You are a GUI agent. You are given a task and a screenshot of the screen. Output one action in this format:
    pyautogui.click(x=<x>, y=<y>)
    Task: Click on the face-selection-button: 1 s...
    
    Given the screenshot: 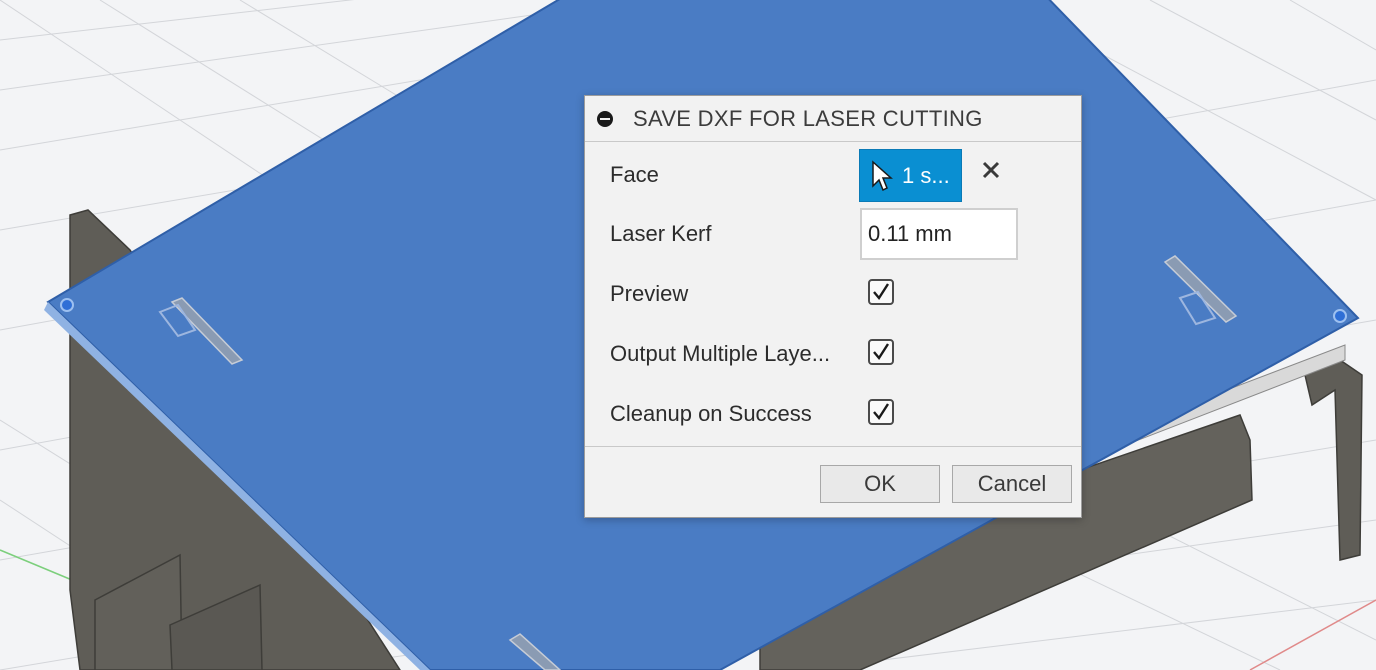 What is the action you would take?
    pyautogui.click(x=910, y=175)
    